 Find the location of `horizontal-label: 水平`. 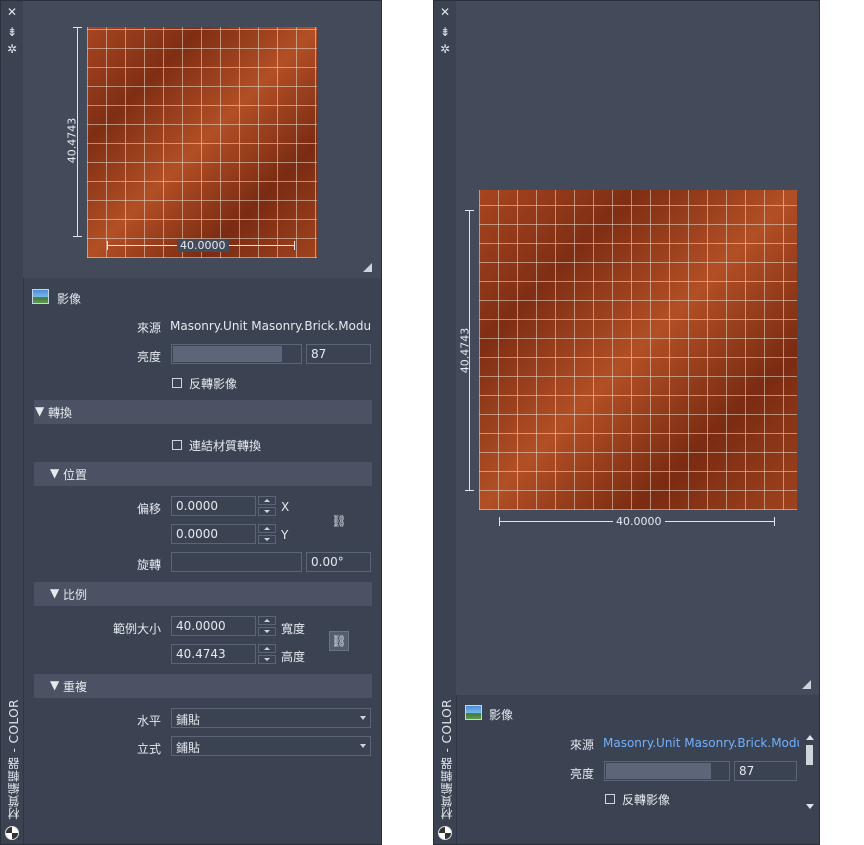

horizontal-label: 水平 is located at coordinates (148, 721).